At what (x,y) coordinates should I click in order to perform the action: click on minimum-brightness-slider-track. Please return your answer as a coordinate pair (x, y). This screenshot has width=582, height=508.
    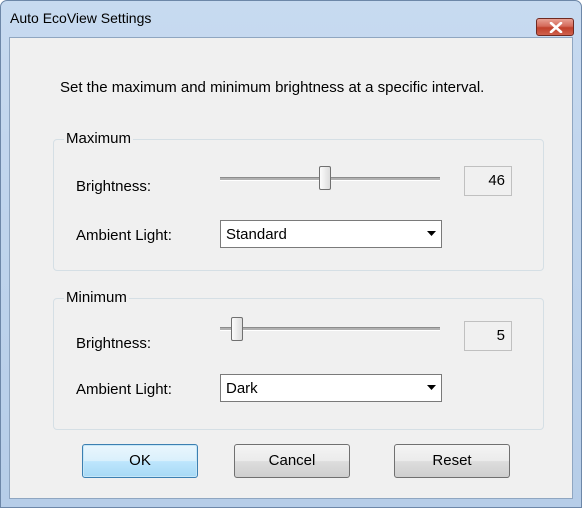
    Looking at the image, I should click on (330, 329).